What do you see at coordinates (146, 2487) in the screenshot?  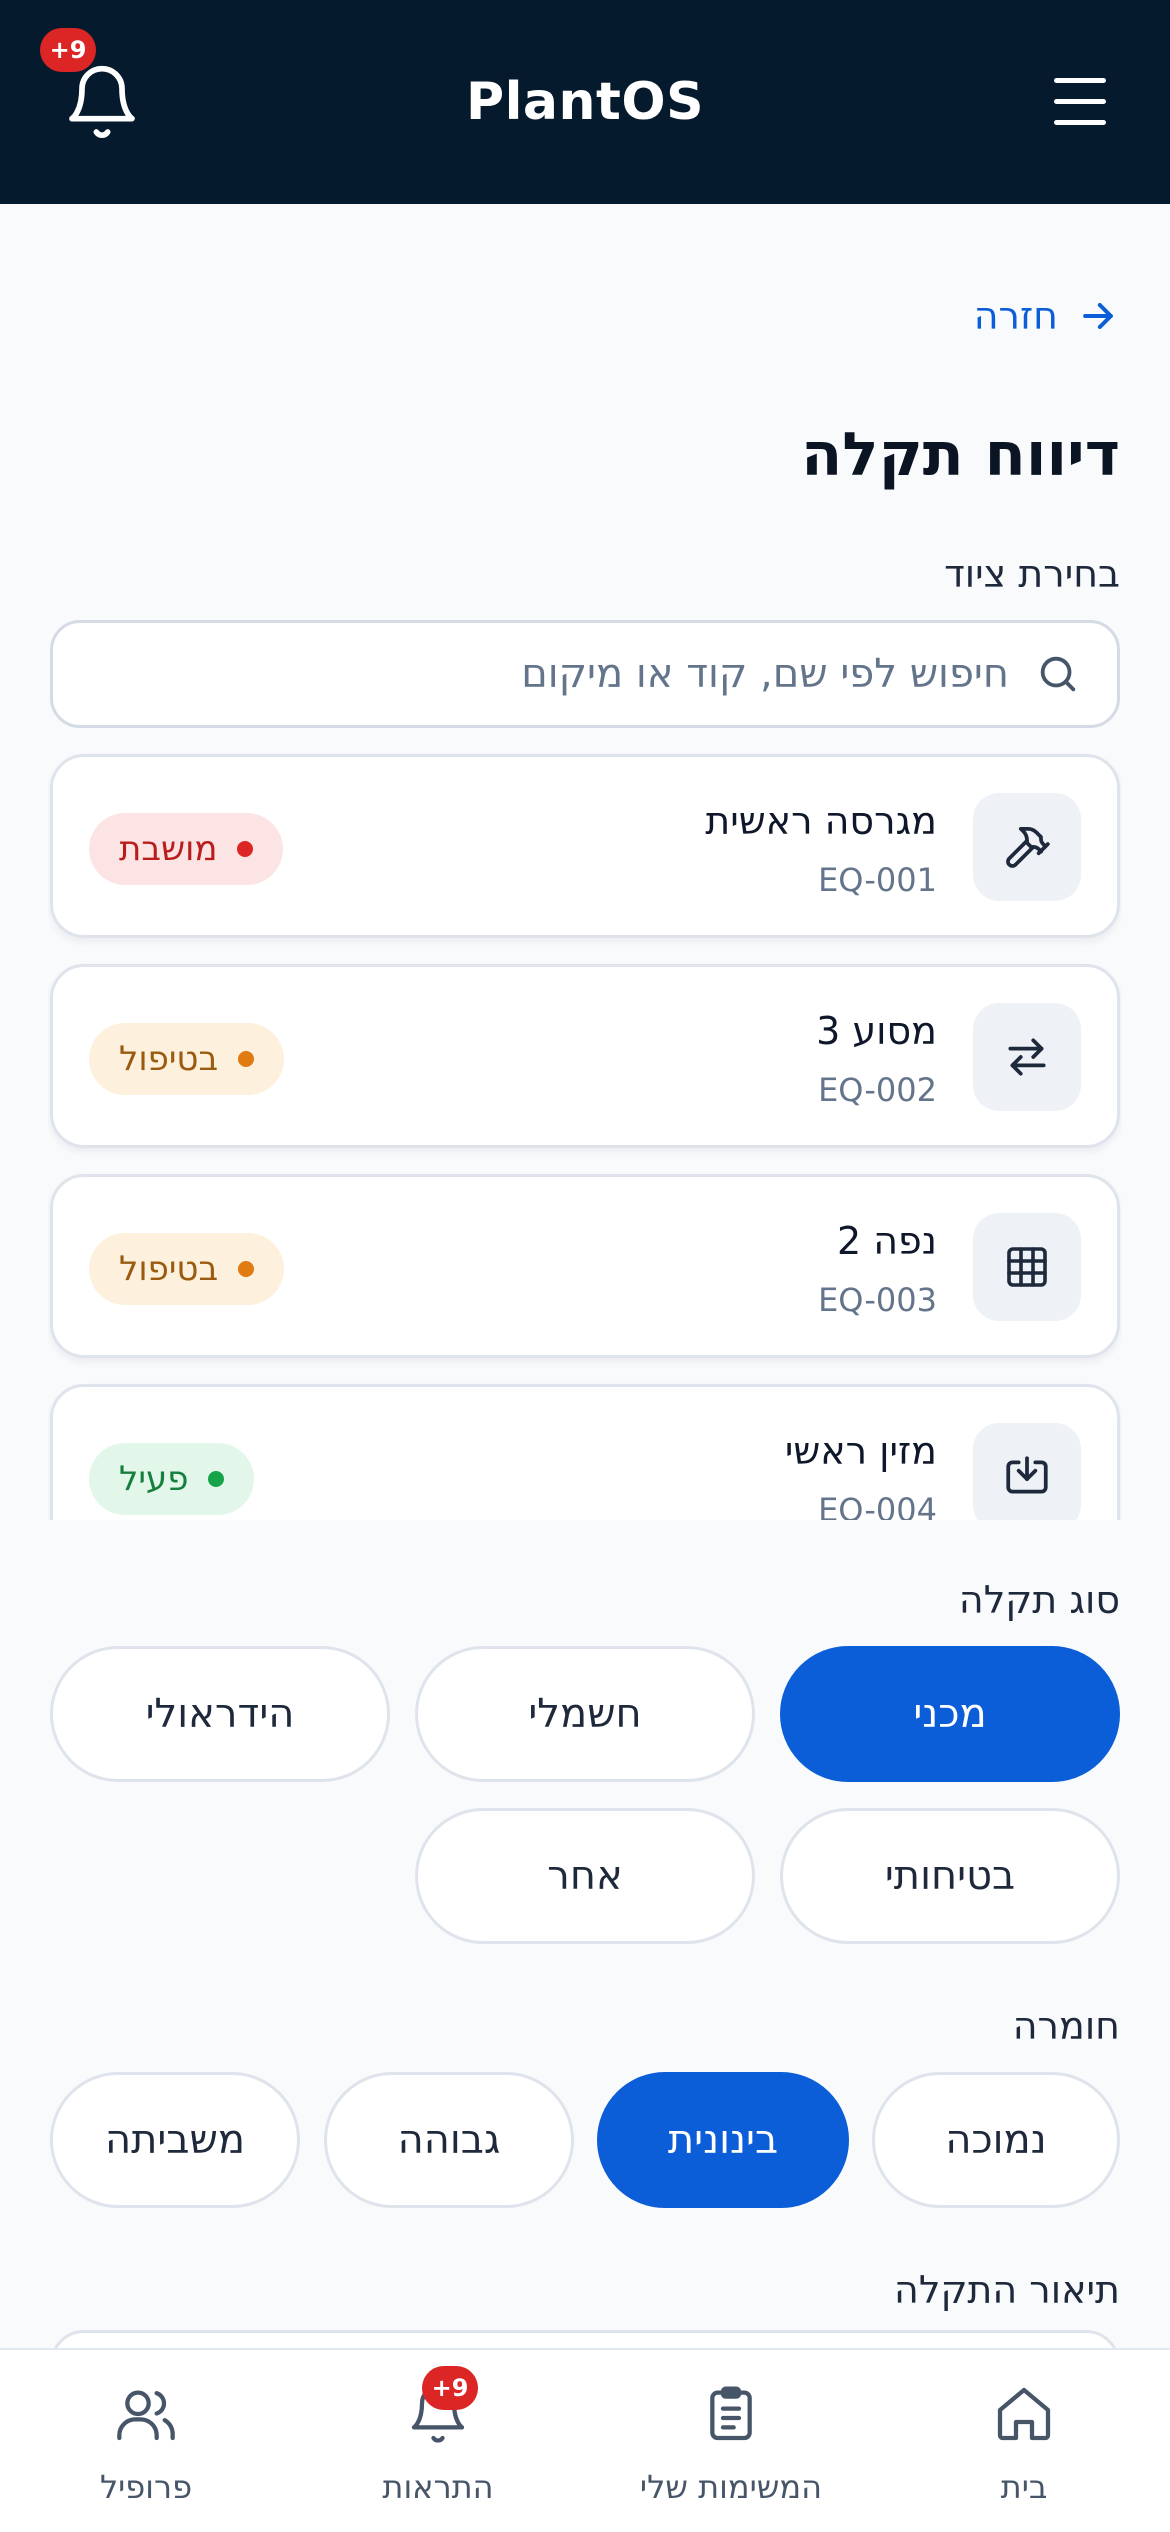 I see `nav-label: פרופיל` at bounding box center [146, 2487].